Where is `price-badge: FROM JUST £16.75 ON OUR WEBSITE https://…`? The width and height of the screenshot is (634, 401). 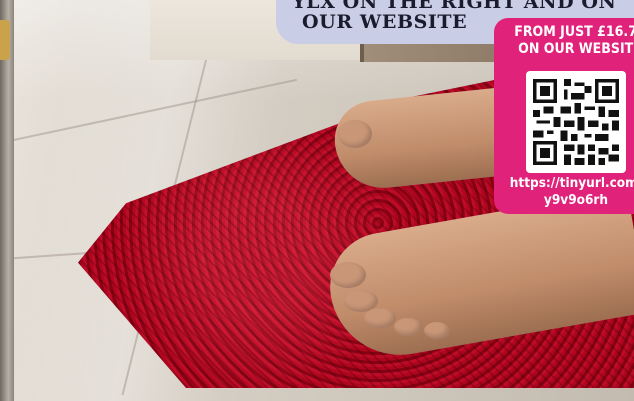
price-badge: FROM JUST £16.75 ON OUR WEBSITE https://… is located at coordinates (564, 116).